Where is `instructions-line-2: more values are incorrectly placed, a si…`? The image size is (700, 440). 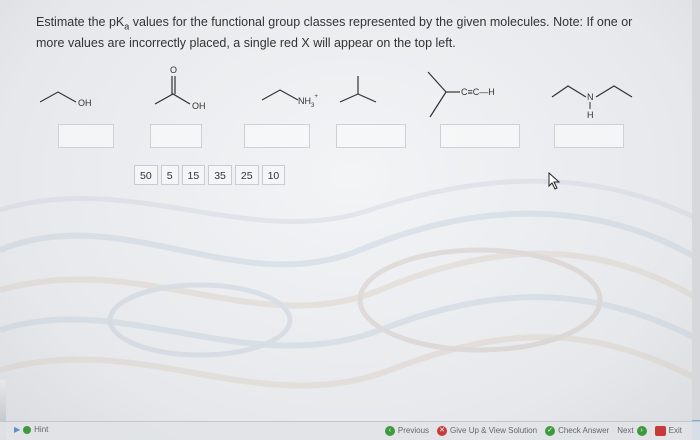 instructions-line-2: more values are incorrectly placed, a si… is located at coordinates (246, 42).